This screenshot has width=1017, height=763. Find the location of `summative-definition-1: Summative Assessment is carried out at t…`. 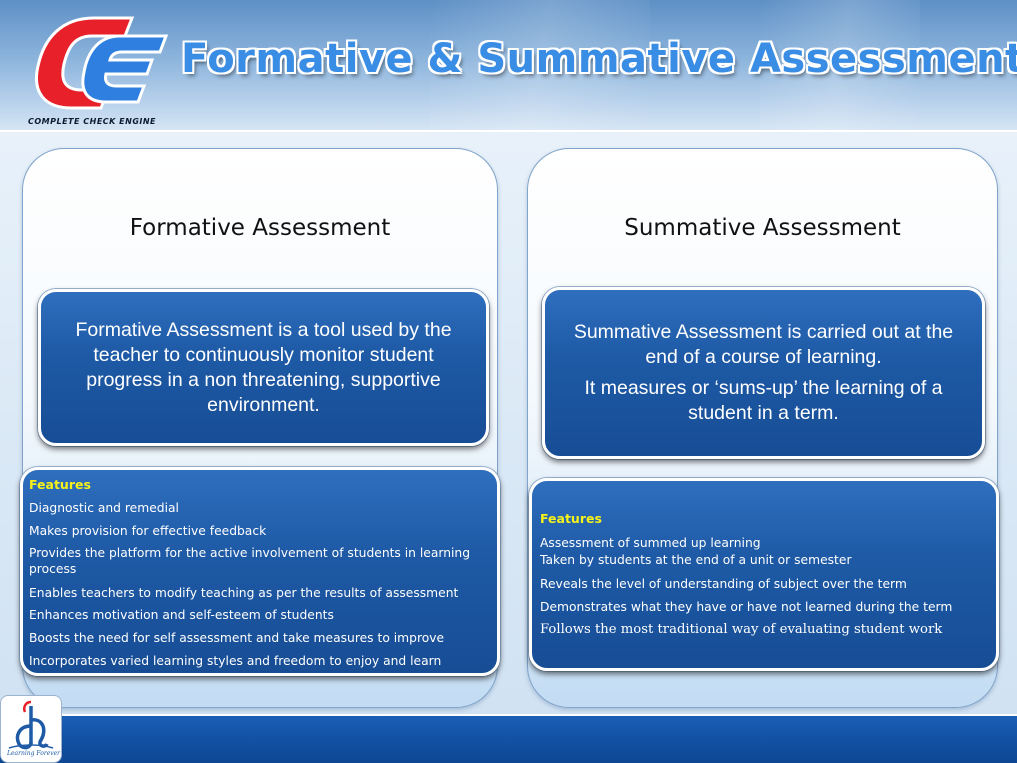

summative-definition-1: Summative Assessment is carried out at t… is located at coordinates (763, 344).